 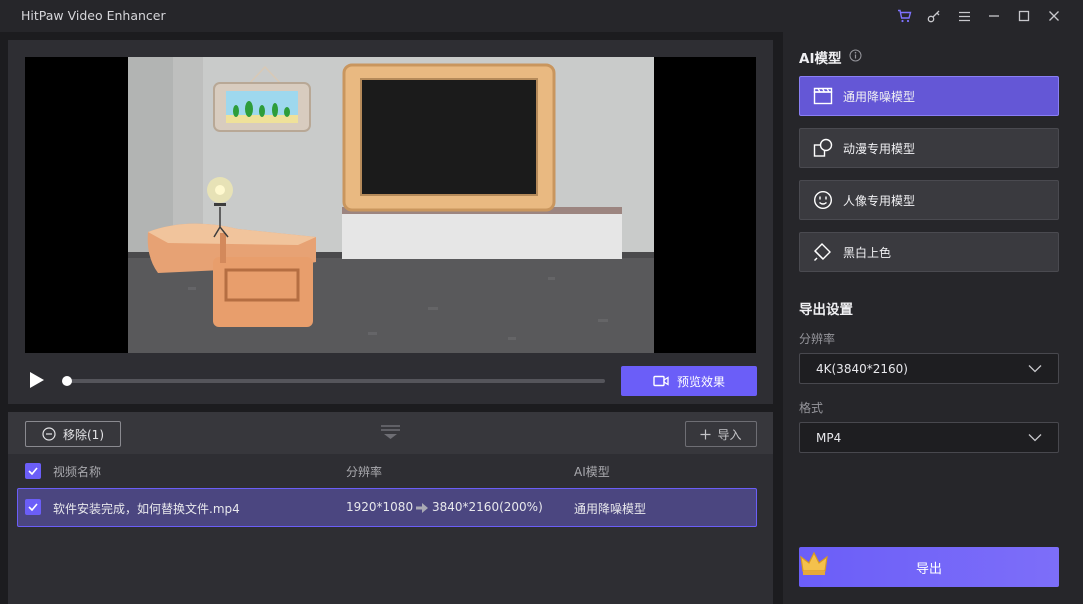 I want to click on menu-button, so click(x=964, y=16).